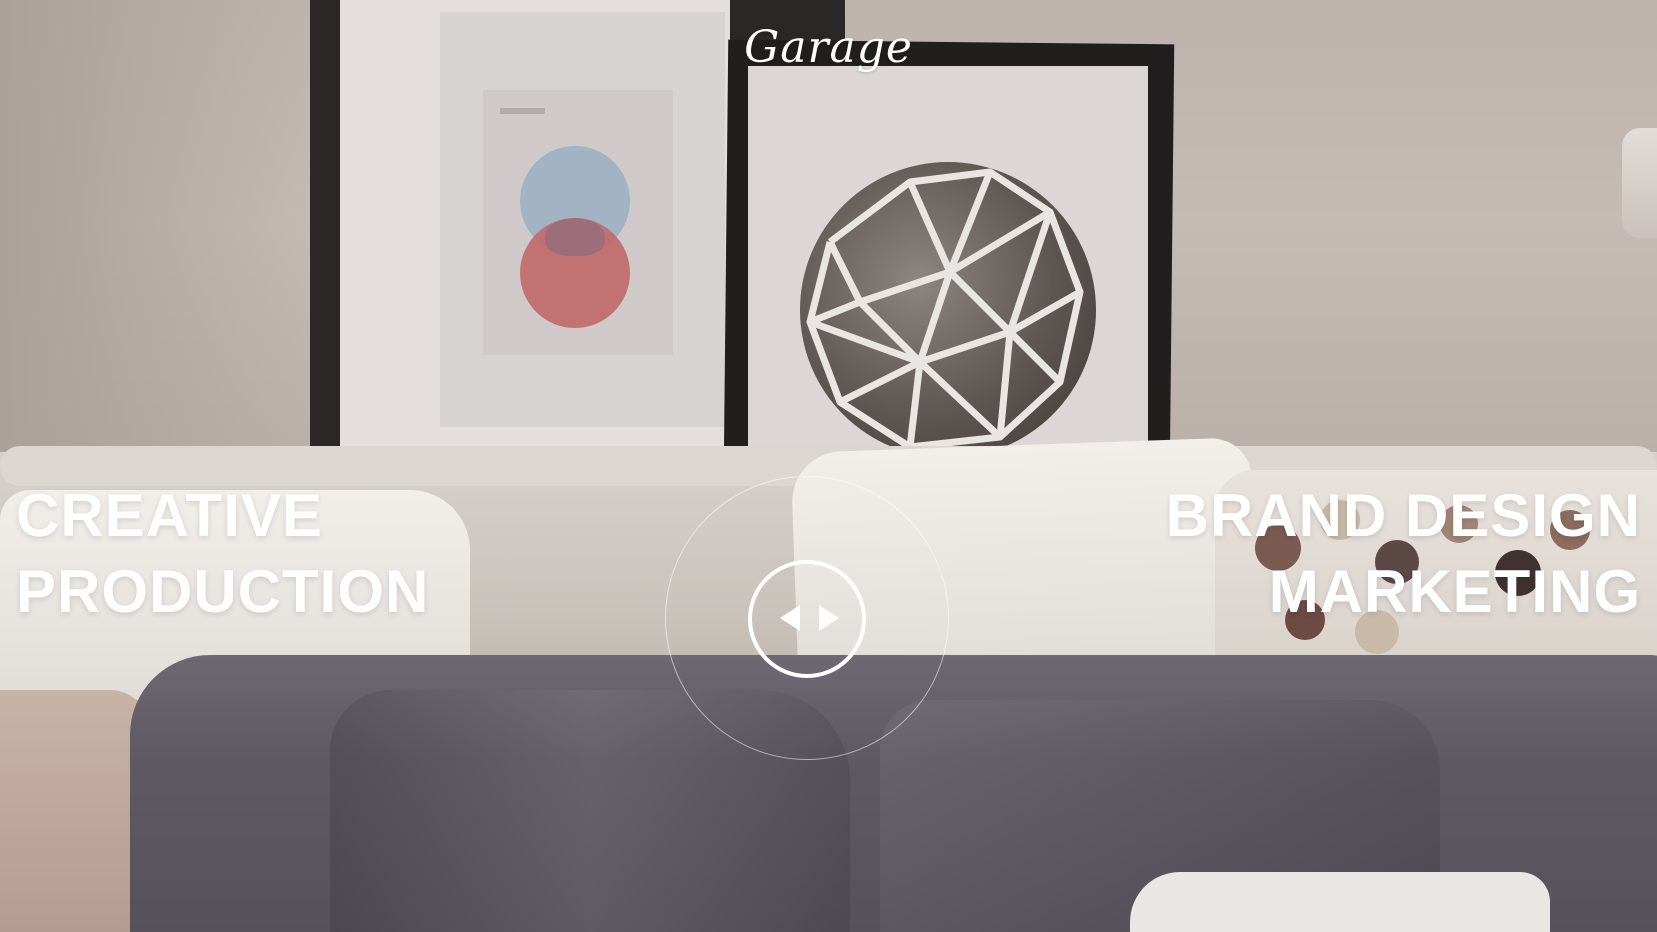 The height and width of the screenshot is (932, 1657). Describe the element at coordinates (1639, 183) in the screenshot. I see `wall-decoration` at that location.